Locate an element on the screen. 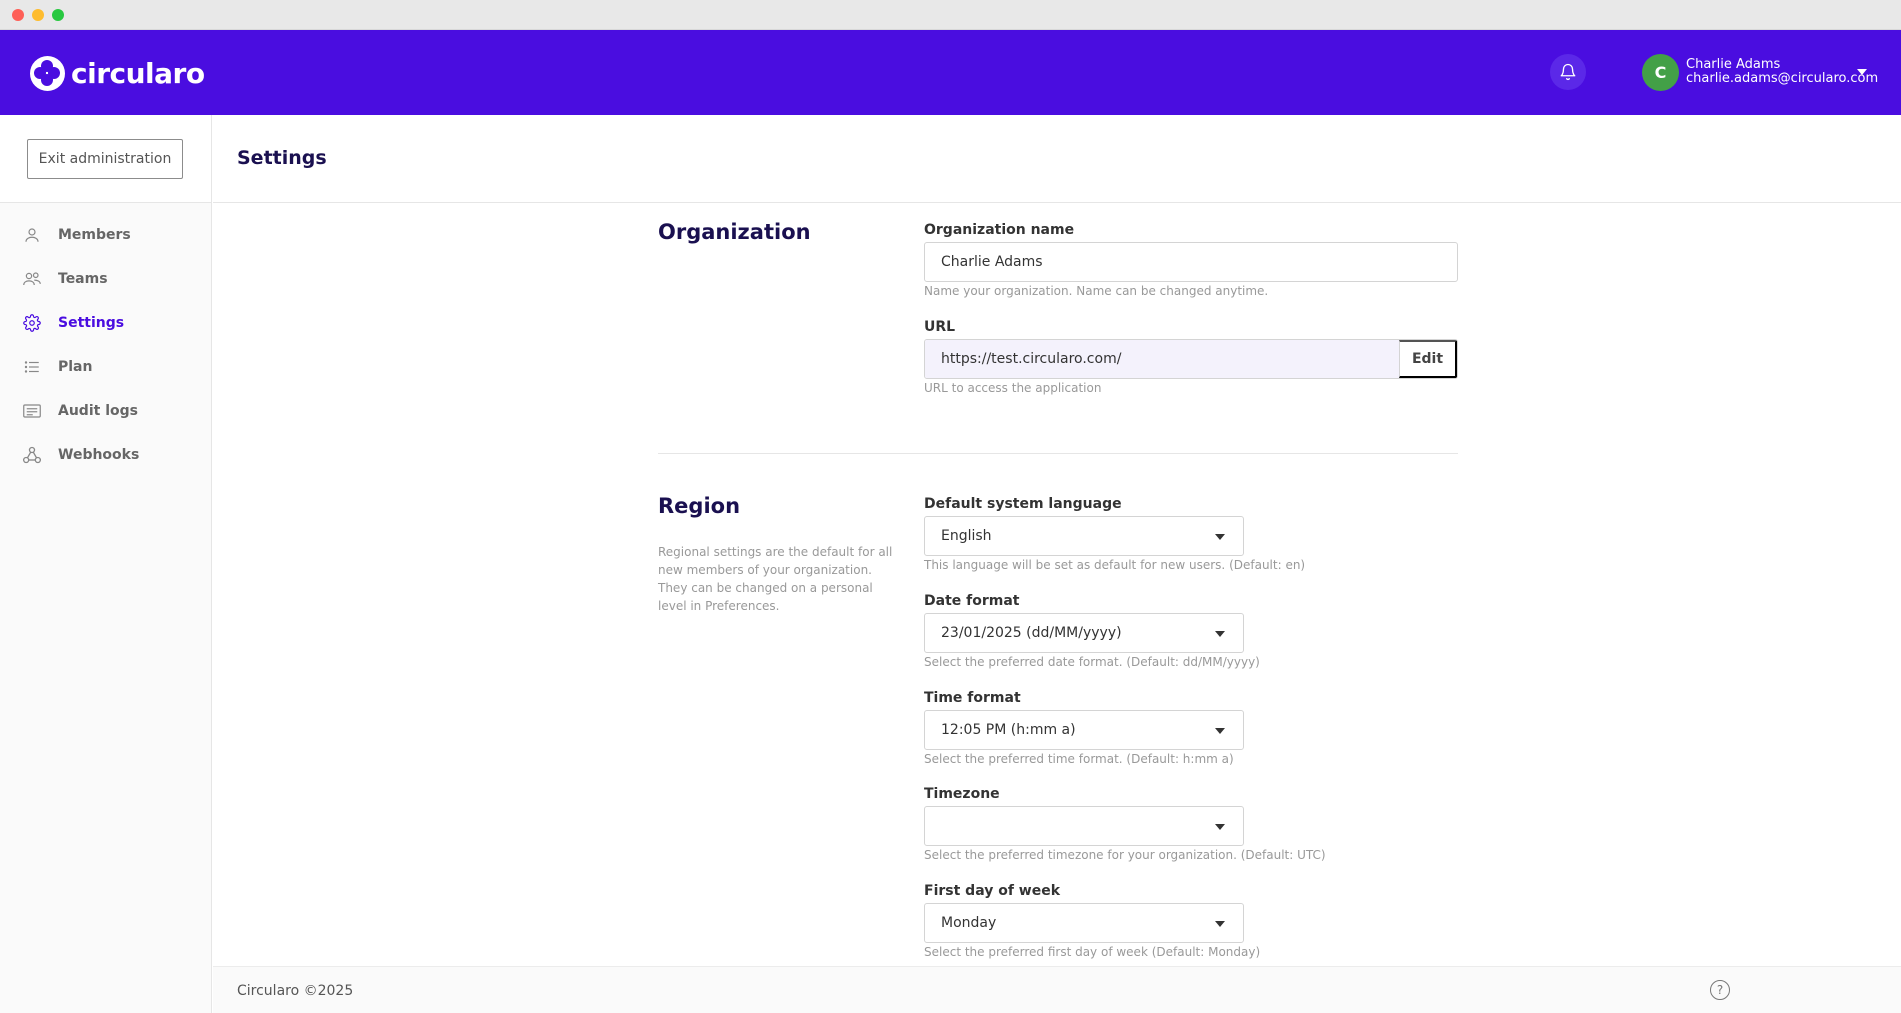 This screenshot has width=1901, height=1013. sidebar-item-label: Webhooks is located at coordinates (99, 455).